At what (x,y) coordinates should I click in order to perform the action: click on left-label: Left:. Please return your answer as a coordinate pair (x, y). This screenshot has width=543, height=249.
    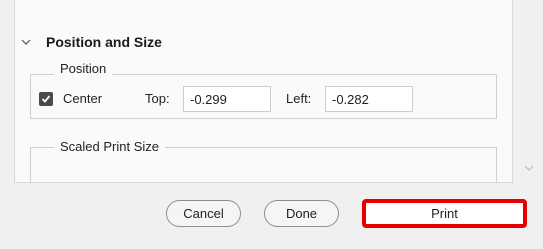
    Looking at the image, I should click on (299, 98).